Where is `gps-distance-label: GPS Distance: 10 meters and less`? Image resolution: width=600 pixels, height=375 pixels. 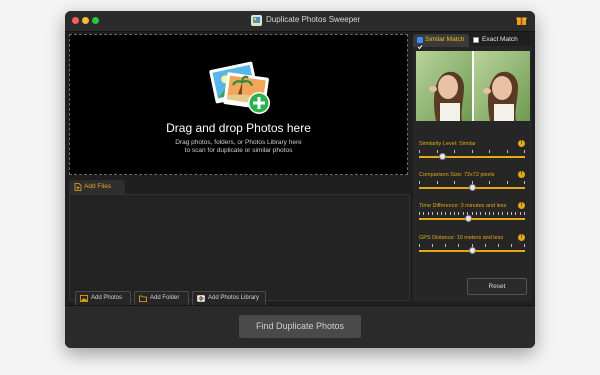
gps-distance-label: GPS Distance: 10 meters and less is located at coordinates (461, 238).